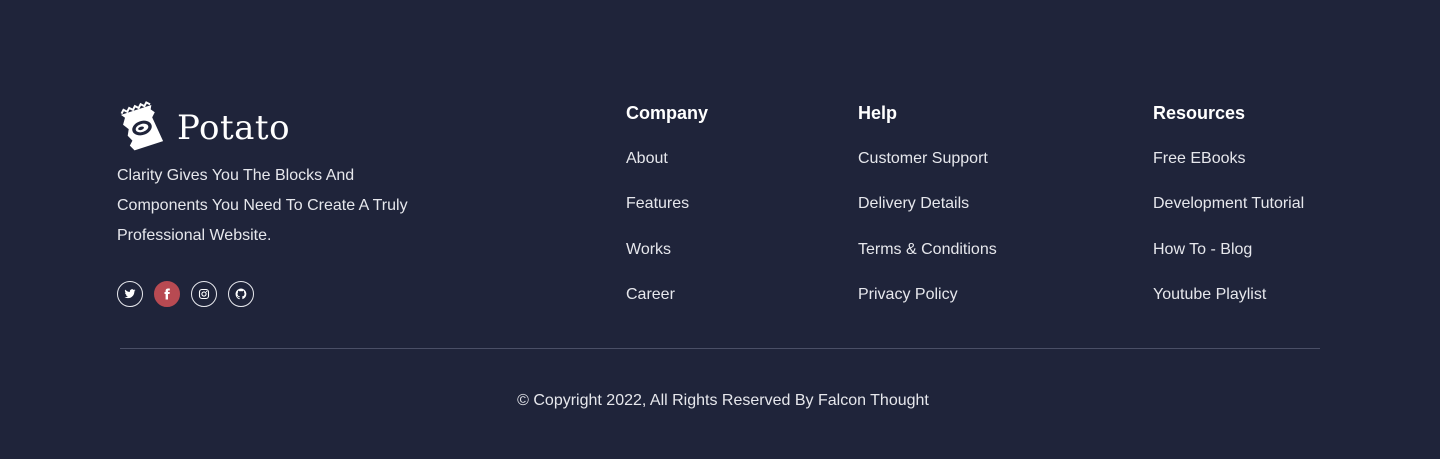 The width and height of the screenshot is (1440, 459). I want to click on twitter-link, so click(130, 294).